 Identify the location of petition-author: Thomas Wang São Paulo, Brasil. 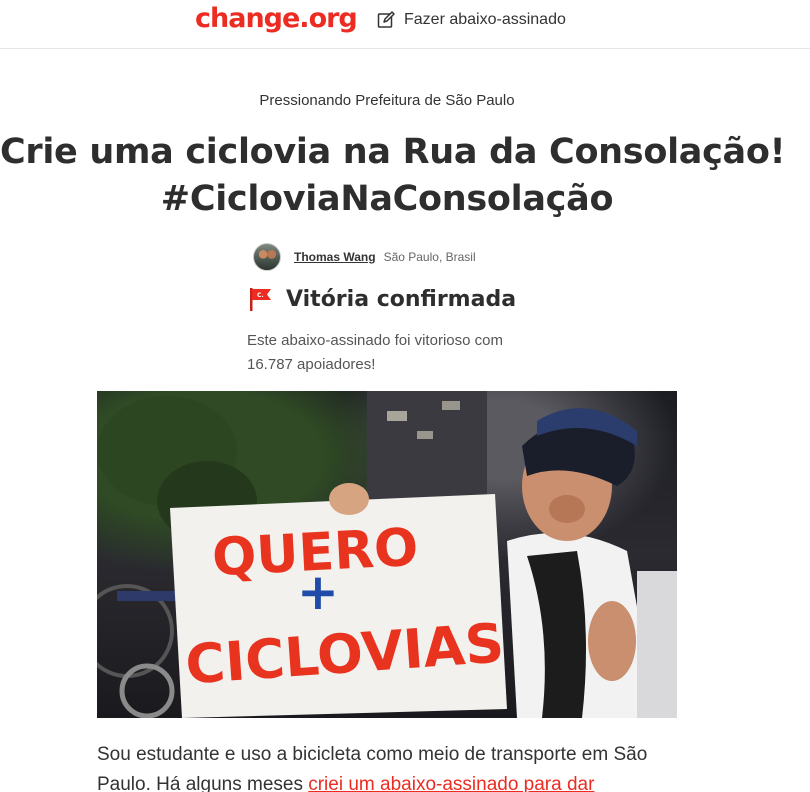
(364, 257).